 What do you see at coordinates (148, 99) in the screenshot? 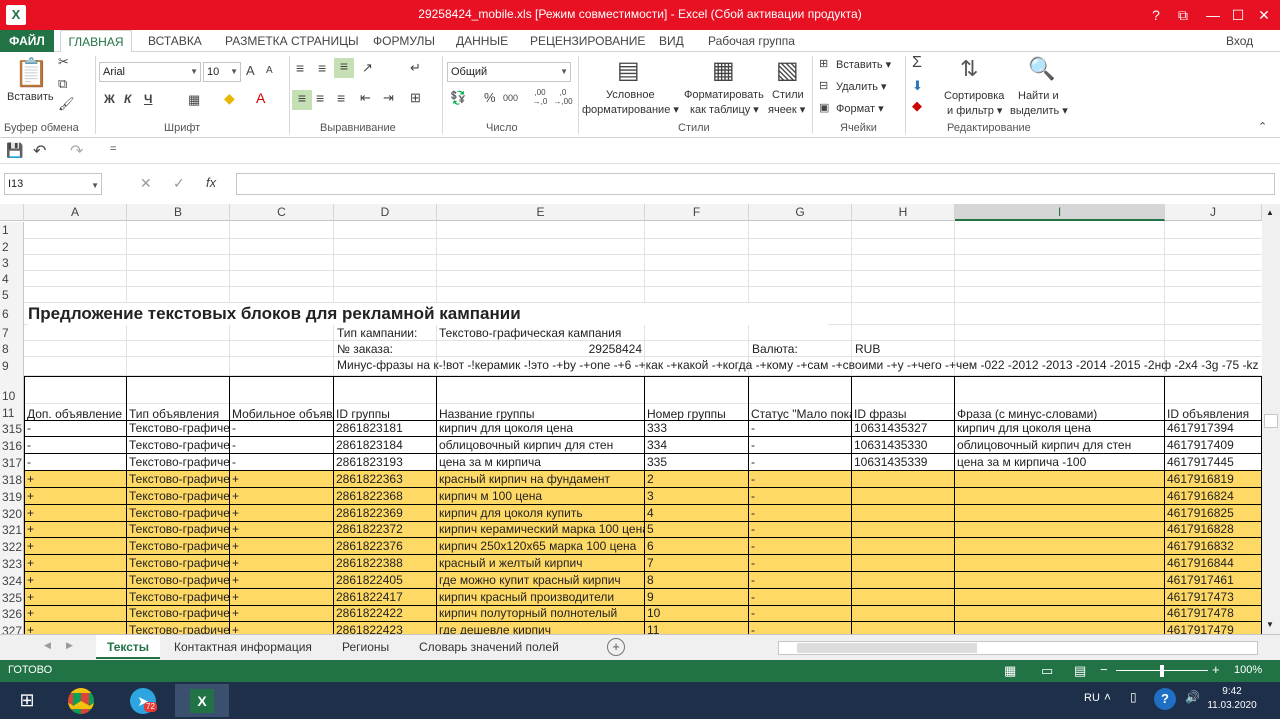
I see `underline-button: Ч` at bounding box center [148, 99].